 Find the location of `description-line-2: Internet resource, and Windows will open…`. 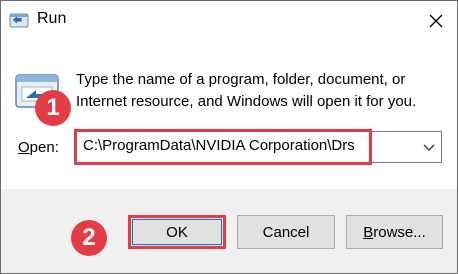

description-line-2: Internet resource, and Windows will open… is located at coordinates (246, 101).